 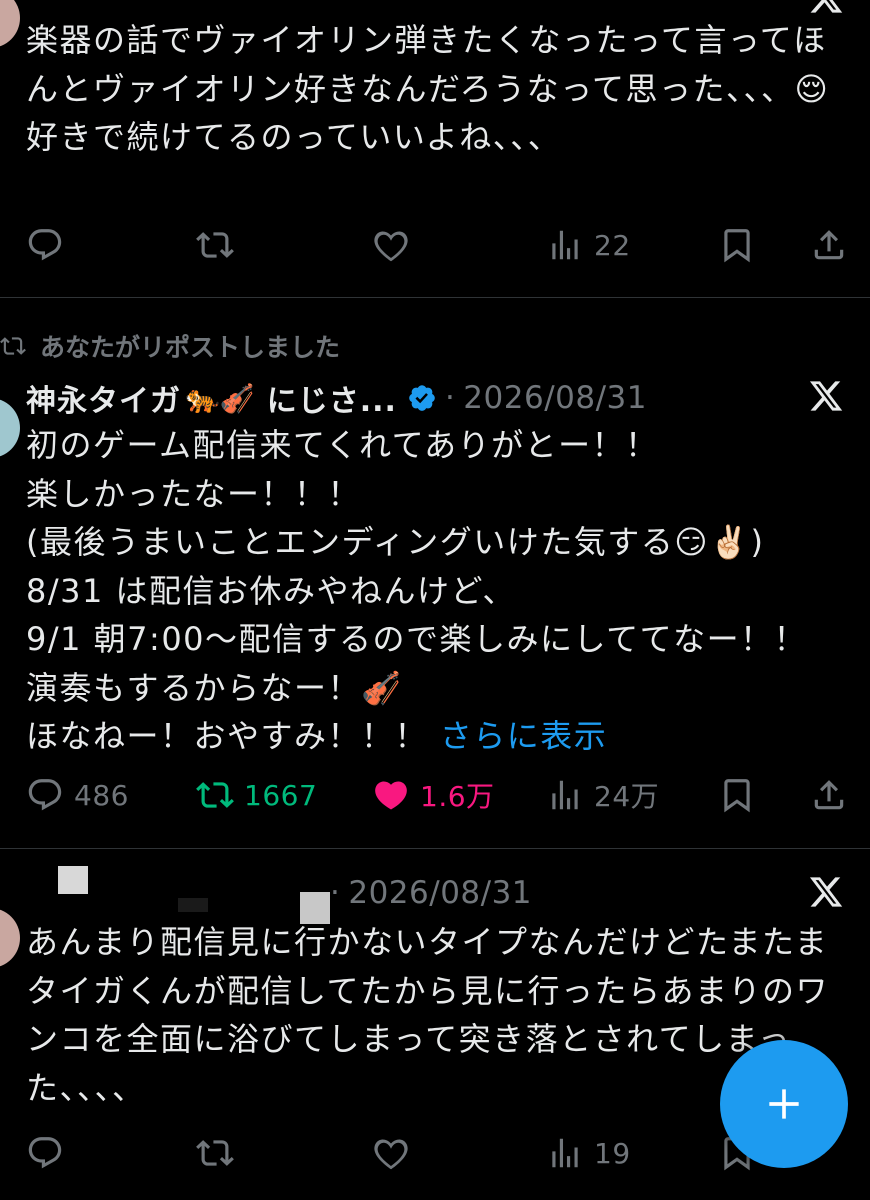 I want to click on tweet-meta: · 2026/08/31, so click(x=431, y=893).